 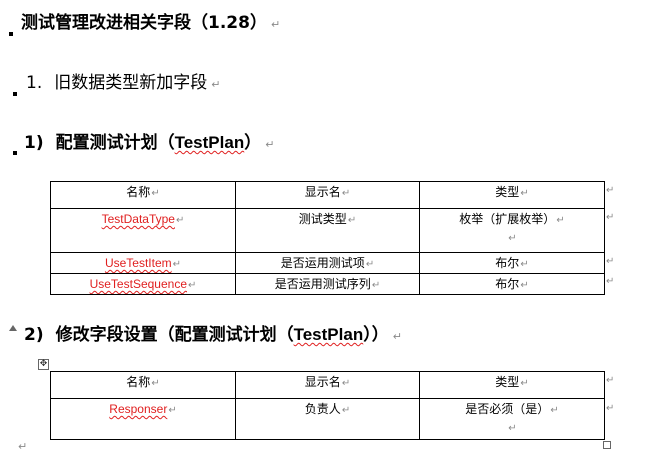 I want to click on type-cell: 是否必须（是）↵ ↵, so click(x=512, y=419).